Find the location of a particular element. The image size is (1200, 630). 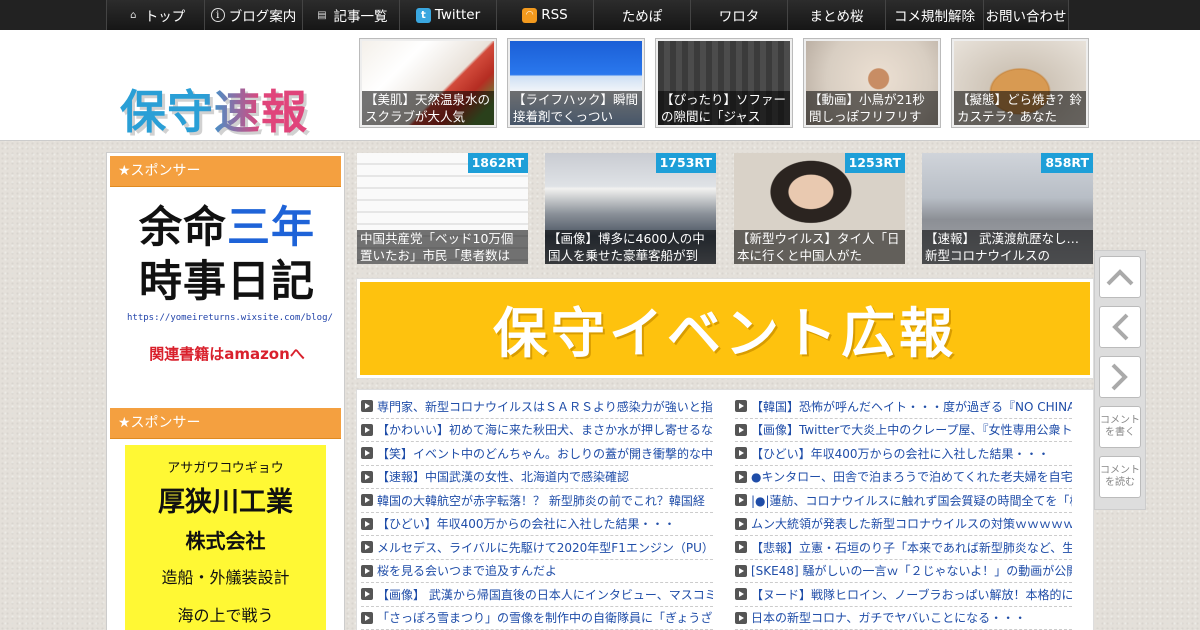

write-comment-button: コメントを書く is located at coordinates (1120, 427).